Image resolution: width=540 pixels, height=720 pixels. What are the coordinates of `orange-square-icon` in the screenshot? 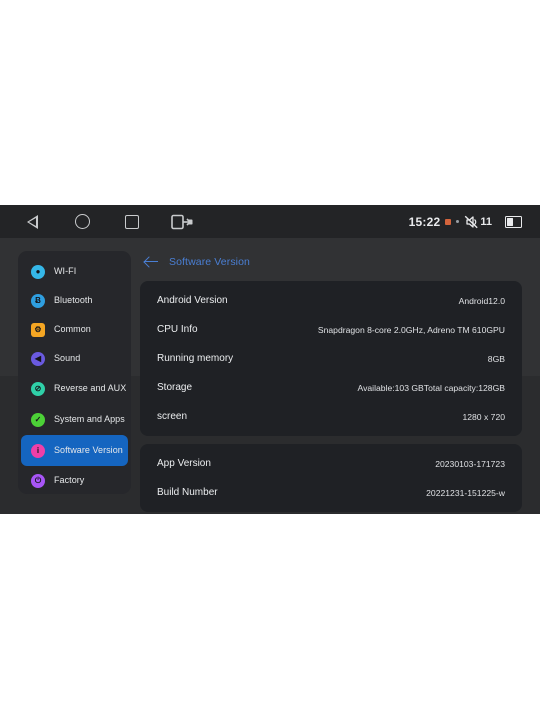 It's located at (448, 221).